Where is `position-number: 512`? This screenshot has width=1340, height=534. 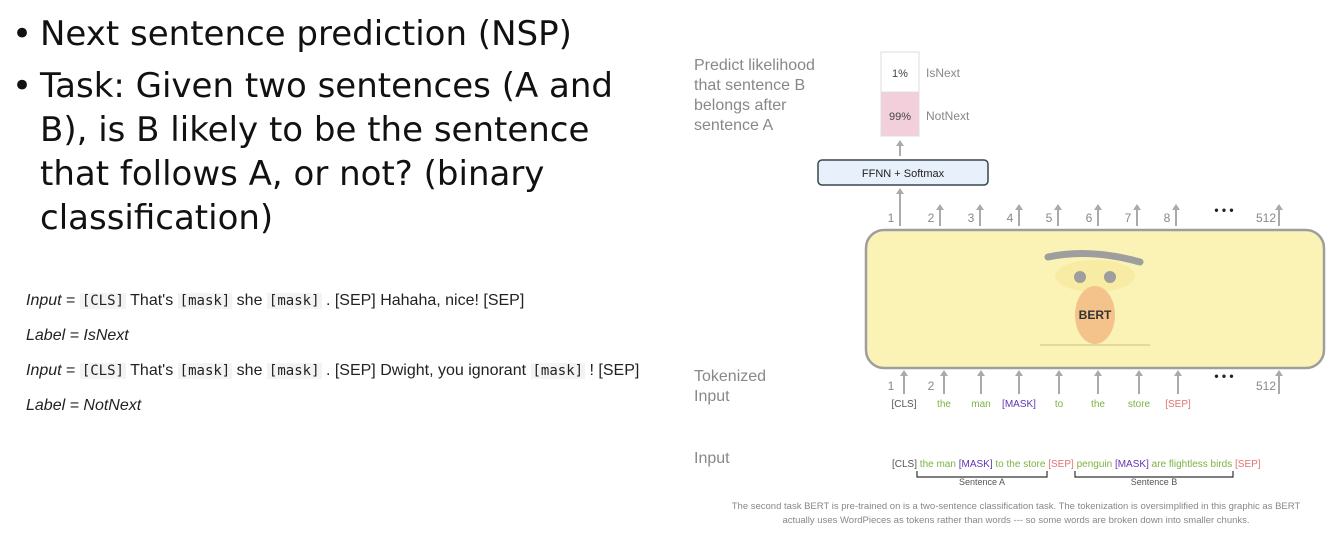
position-number: 512 is located at coordinates (1266, 218).